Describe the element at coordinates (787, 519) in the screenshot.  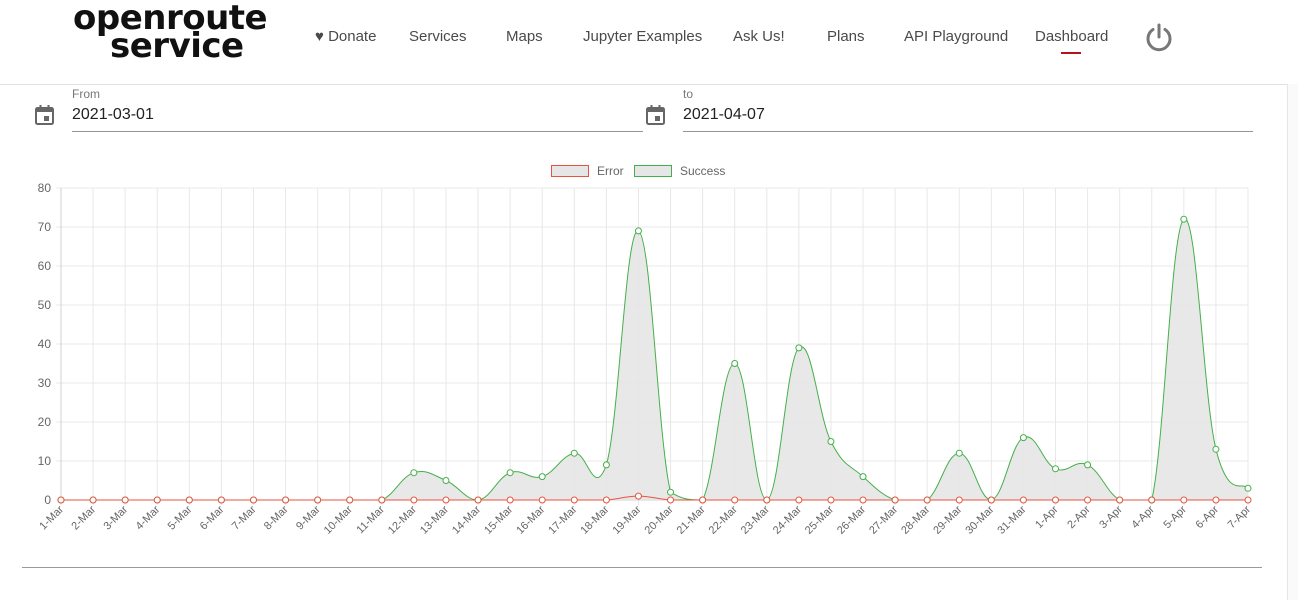
I see `x-tick-label: 24-Mar` at that location.